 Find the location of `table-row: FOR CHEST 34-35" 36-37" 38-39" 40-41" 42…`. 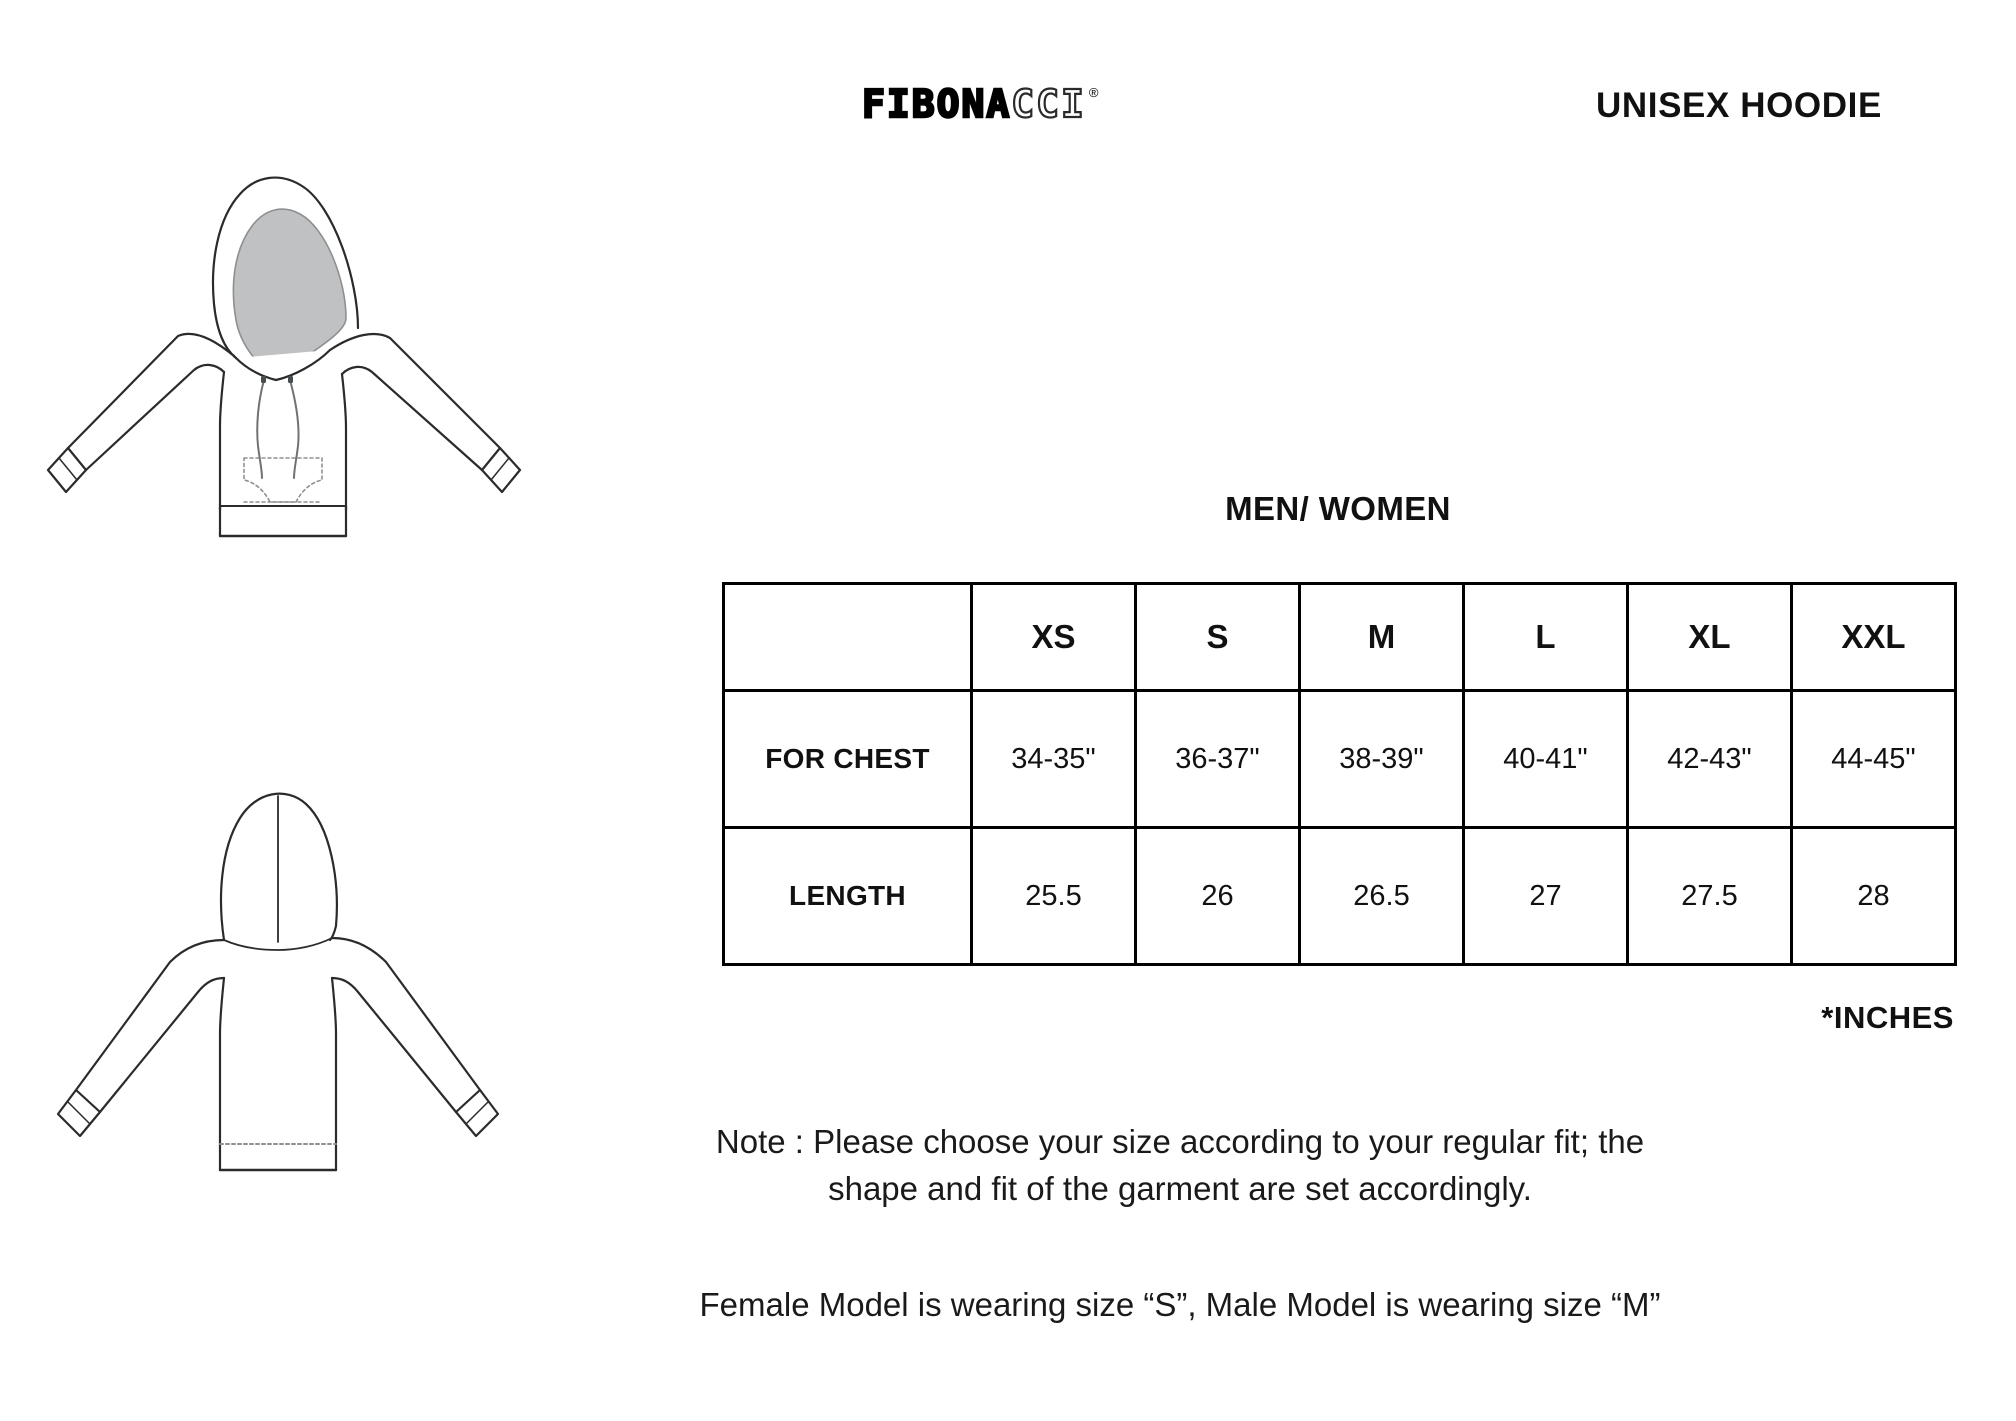

table-row: FOR CHEST 34-35" 36-37" 38-39" 40-41" 42… is located at coordinates (1339, 759).